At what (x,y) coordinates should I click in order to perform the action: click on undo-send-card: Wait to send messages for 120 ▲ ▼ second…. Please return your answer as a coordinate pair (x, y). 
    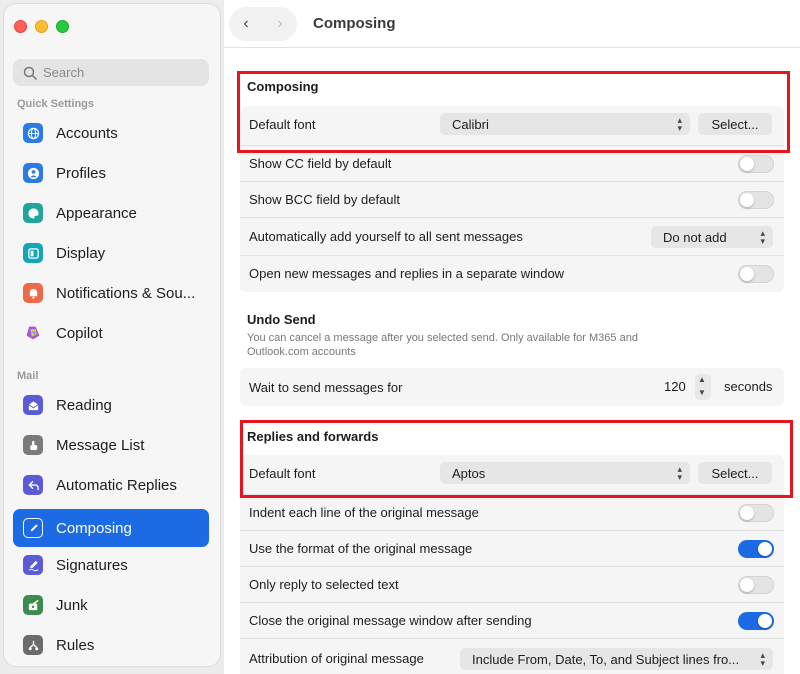
    Looking at the image, I should click on (512, 387).